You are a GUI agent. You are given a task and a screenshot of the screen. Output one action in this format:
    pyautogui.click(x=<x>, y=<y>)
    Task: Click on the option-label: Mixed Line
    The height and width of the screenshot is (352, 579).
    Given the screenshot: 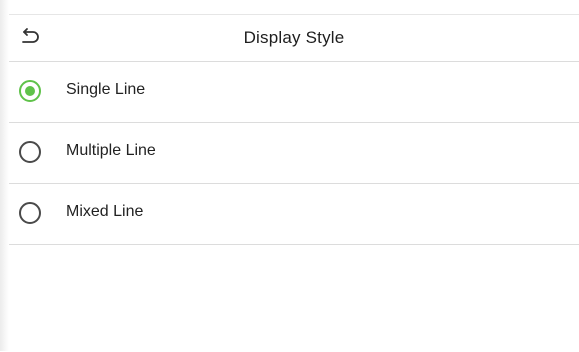 What is the action you would take?
    pyautogui.click(x=105, y=211)
    